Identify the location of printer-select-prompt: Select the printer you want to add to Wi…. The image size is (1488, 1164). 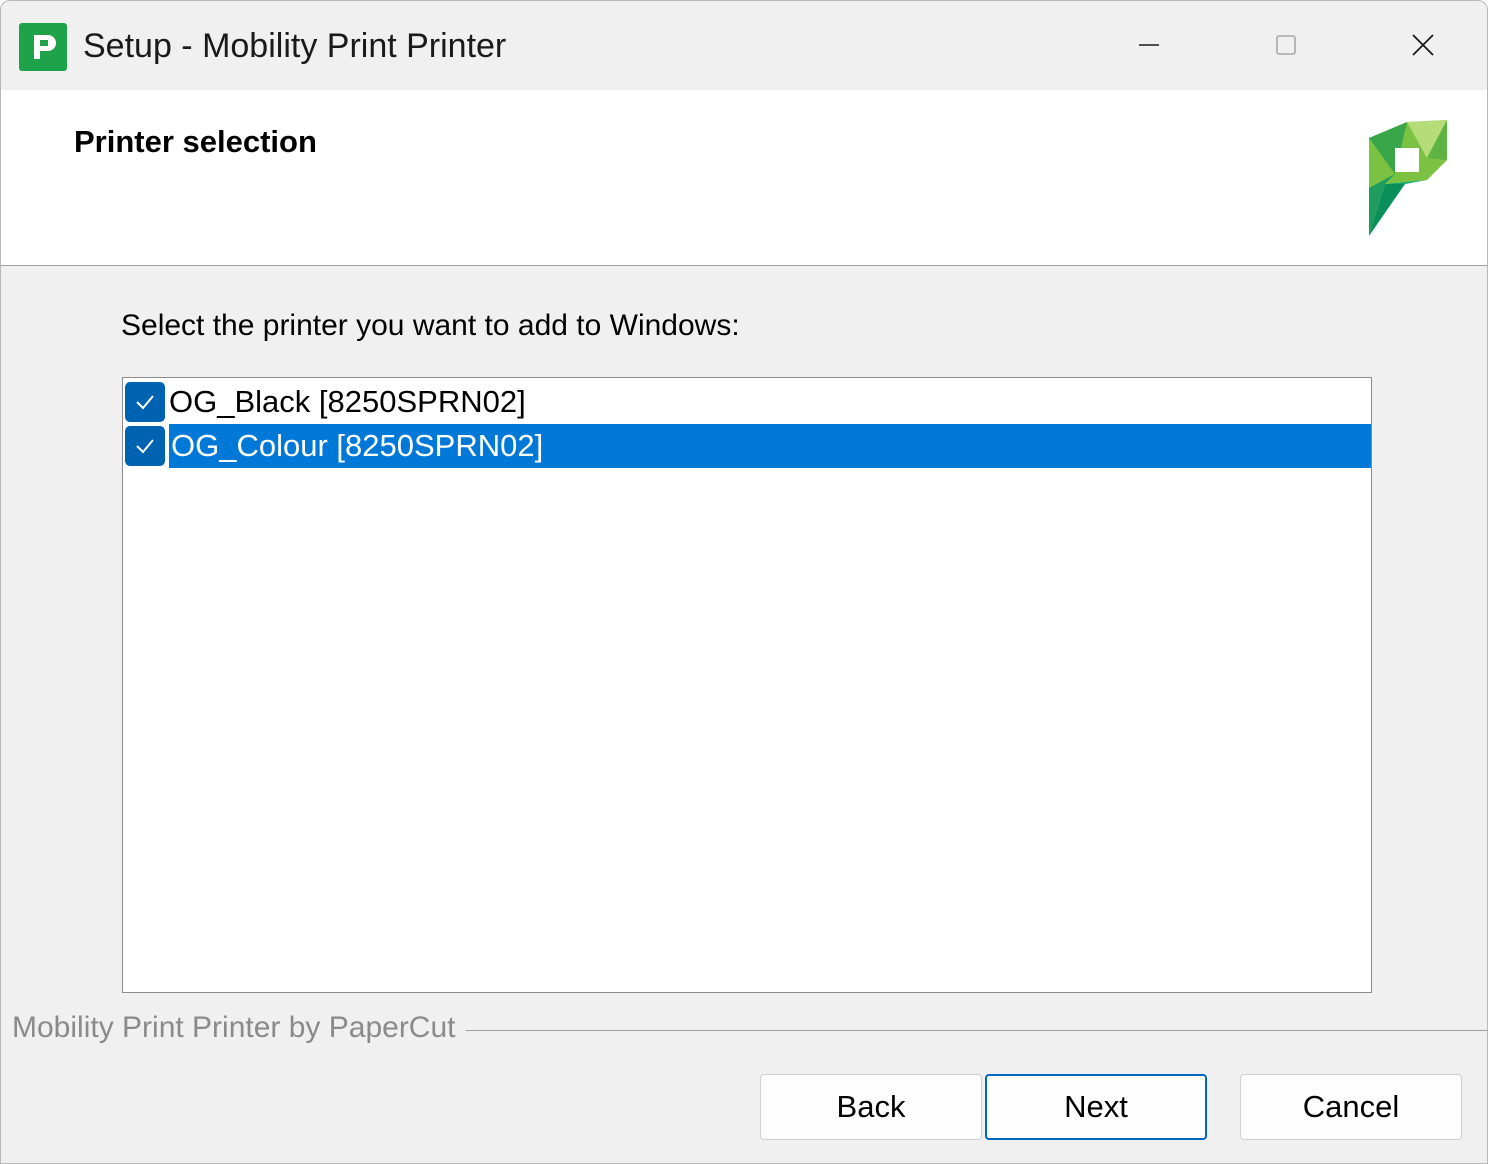
(430, 325).